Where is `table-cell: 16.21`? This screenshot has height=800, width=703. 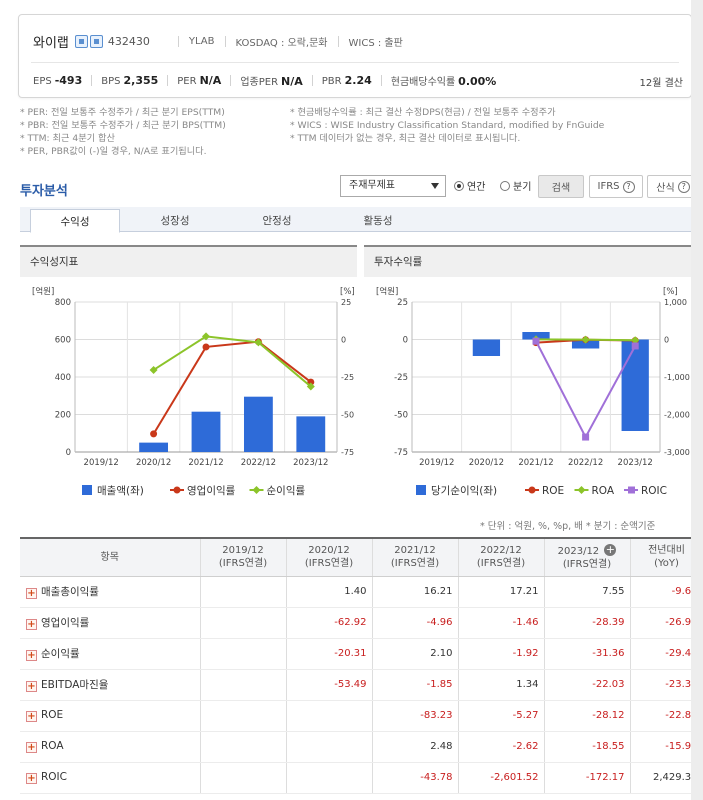
table-cell: 16.21 is located at coordinates (415, 592).